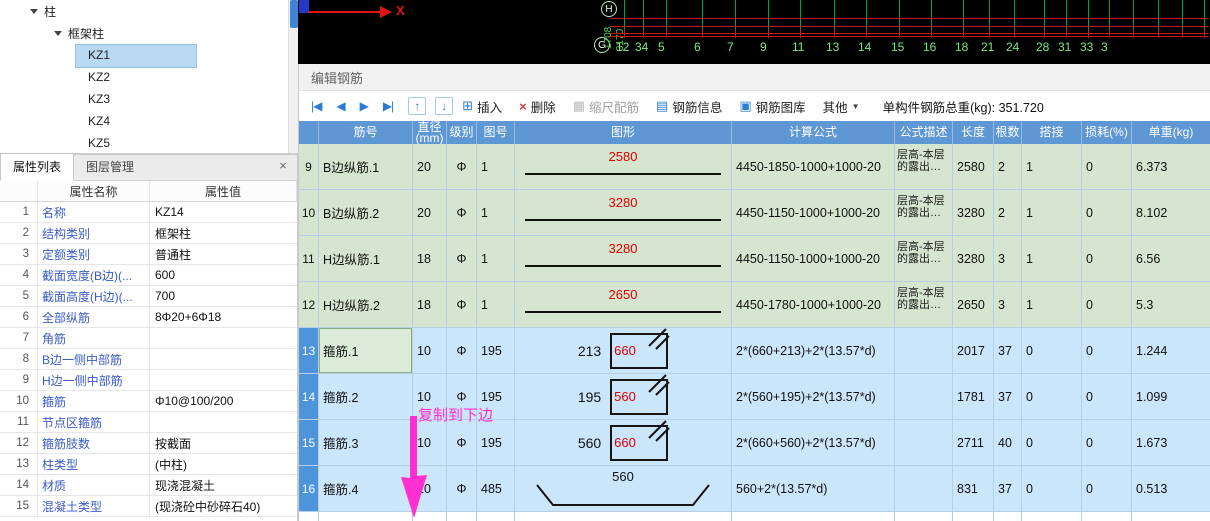  I want to click on property-value: KZ14, so click(223, 212).